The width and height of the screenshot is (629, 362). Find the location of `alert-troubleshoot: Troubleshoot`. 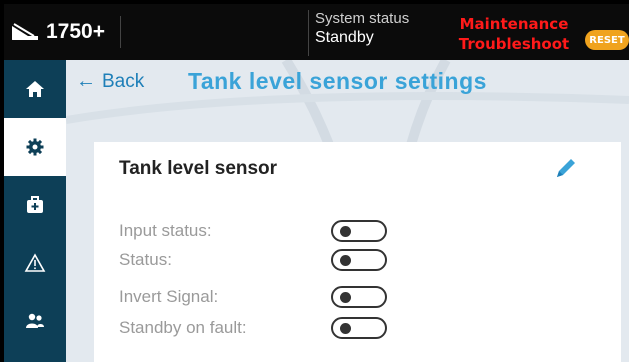

alert-troubleshoot: Troubleshoot is located at coordinates (514, 44).